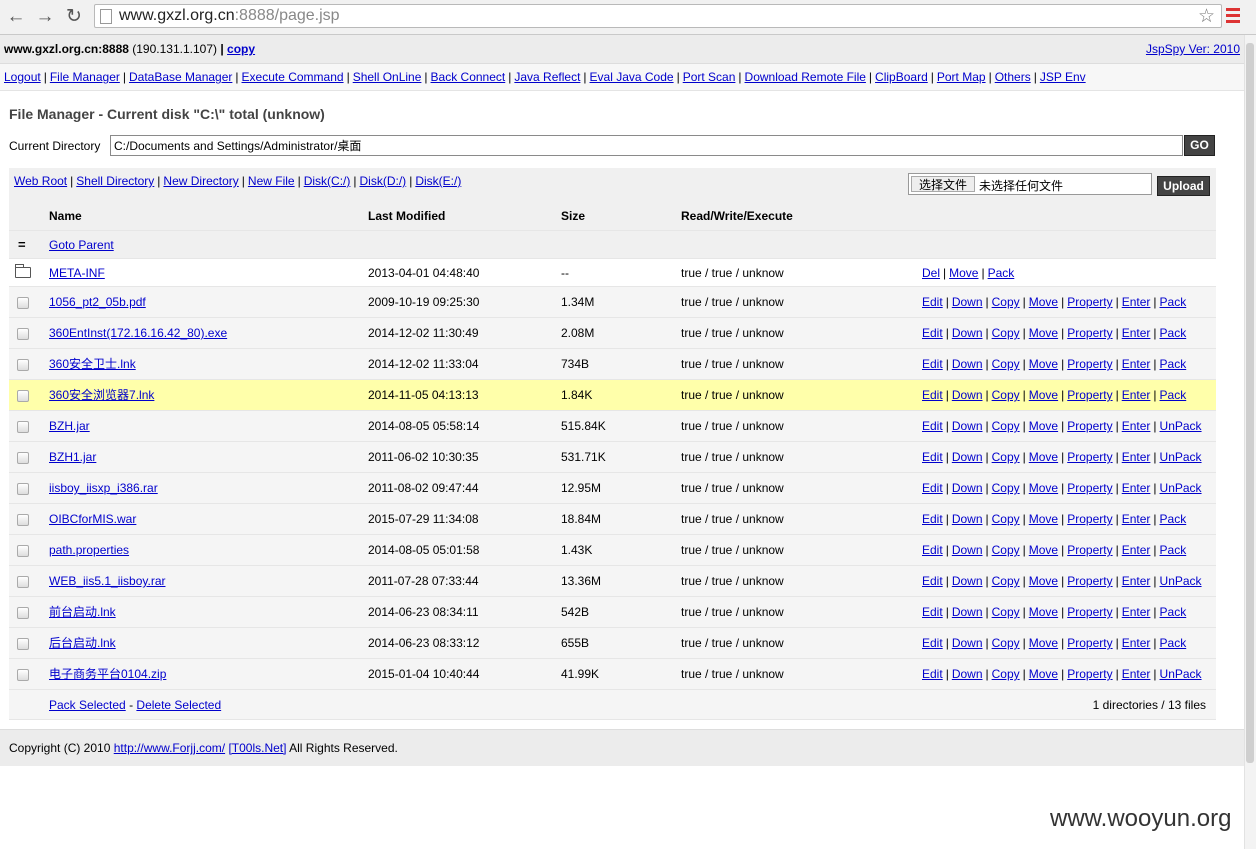 This screenshot has width=1256, height=849. Describe the element at coordinates (658, 16) in the screenshot. I see `address-bar: www.gxzl.org.cn:8888/page.jsp ☆` at that location.